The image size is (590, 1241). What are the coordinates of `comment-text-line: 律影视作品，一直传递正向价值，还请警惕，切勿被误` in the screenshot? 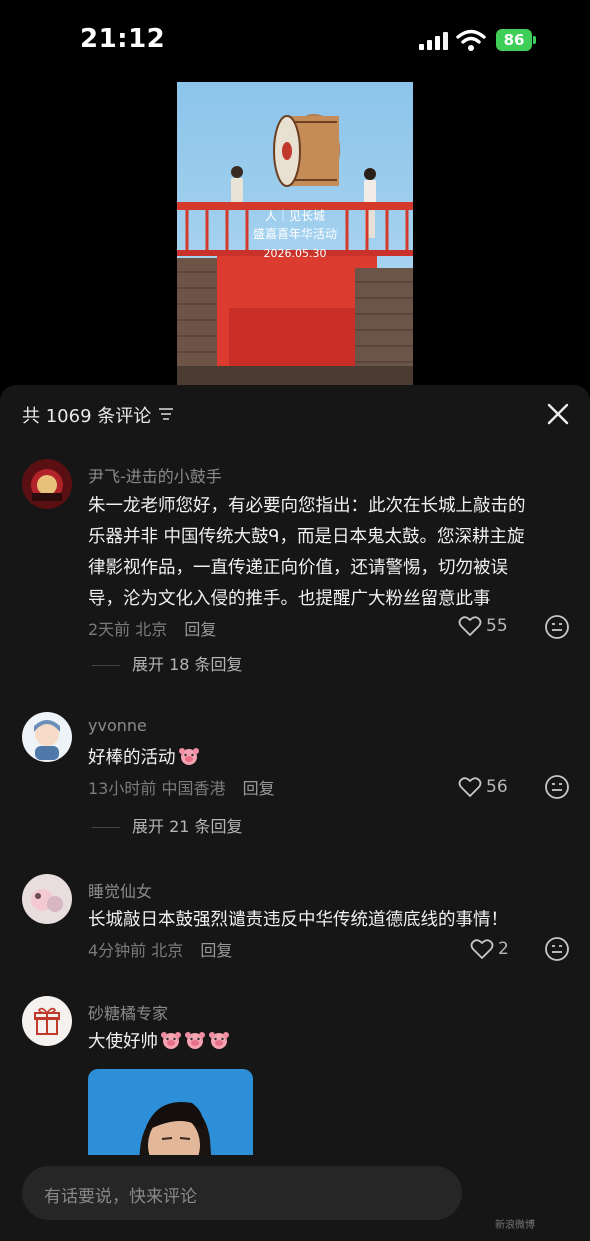 It's located at (298, 568).